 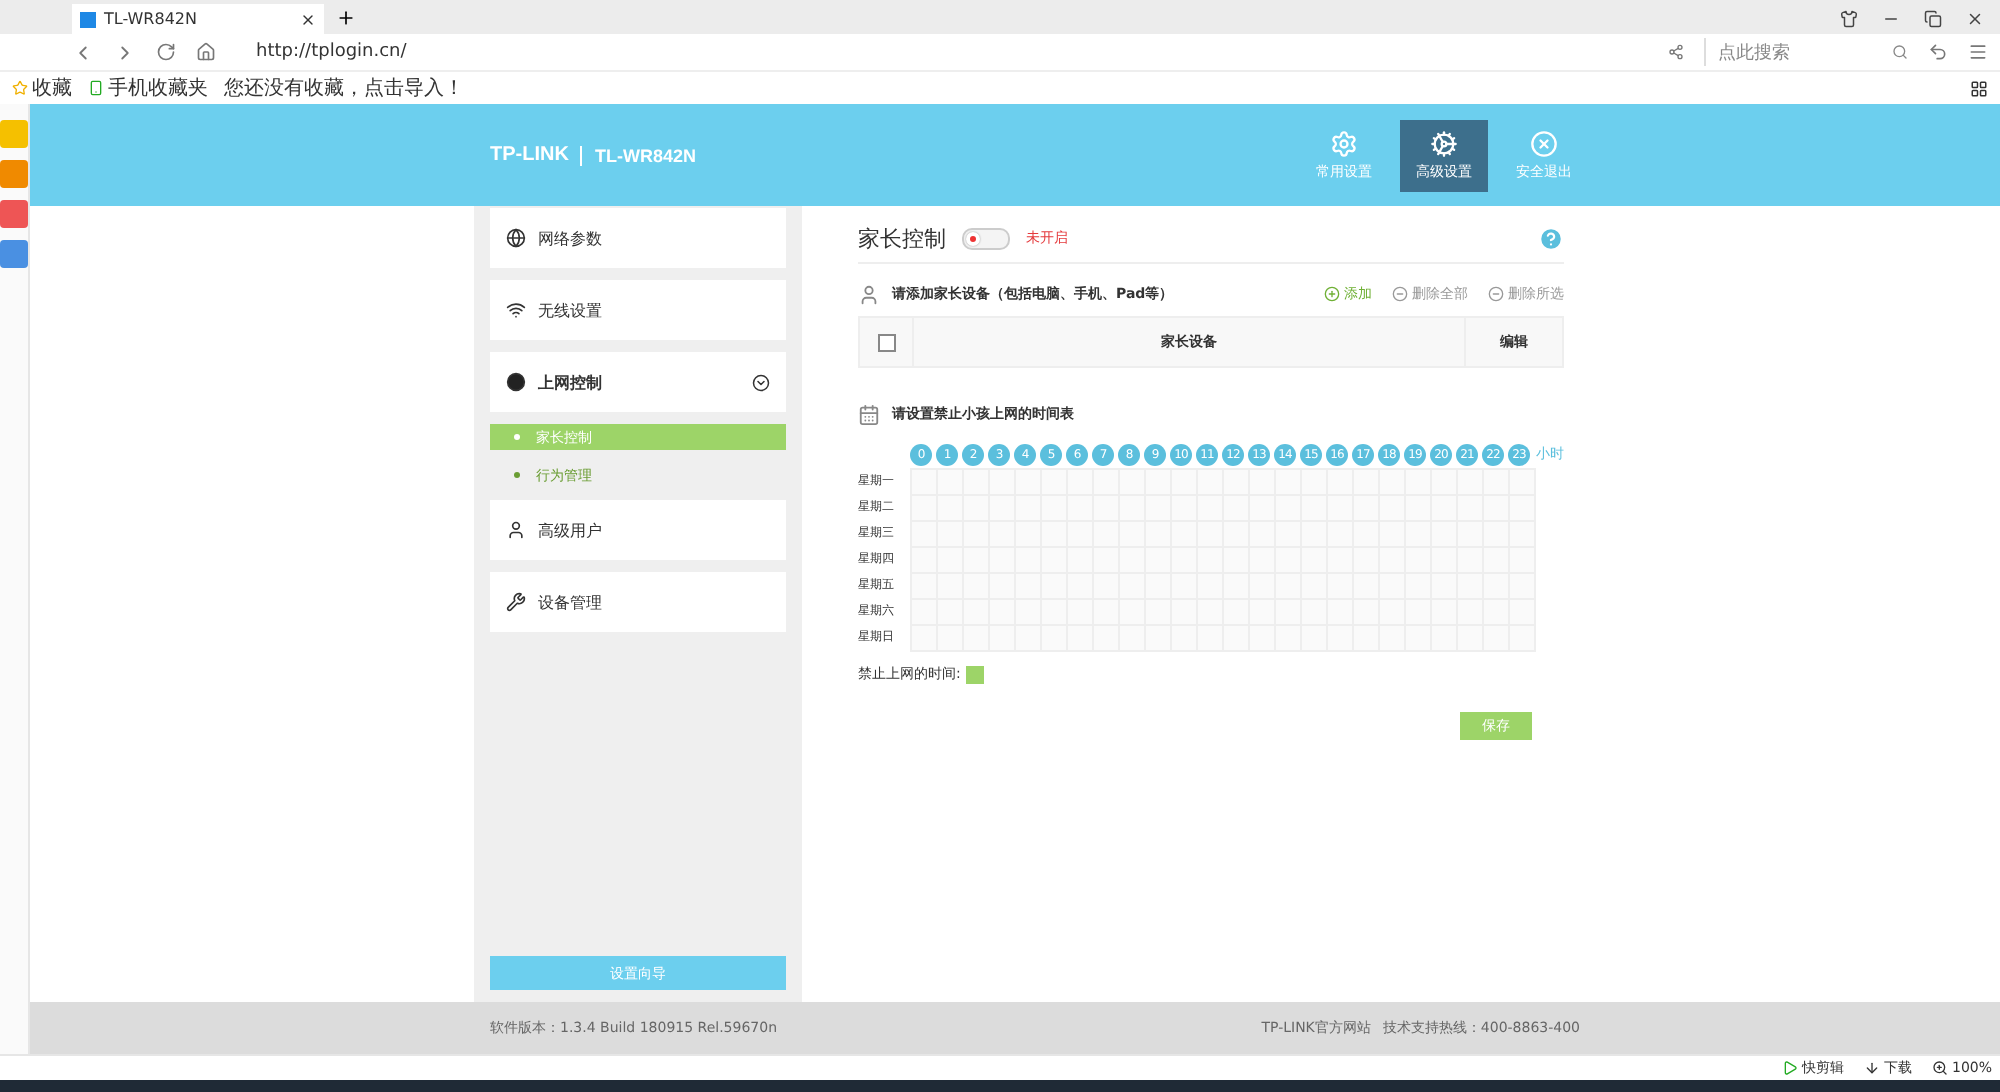 I want to click on zoom-icon, so click(x=1939, y=1068).